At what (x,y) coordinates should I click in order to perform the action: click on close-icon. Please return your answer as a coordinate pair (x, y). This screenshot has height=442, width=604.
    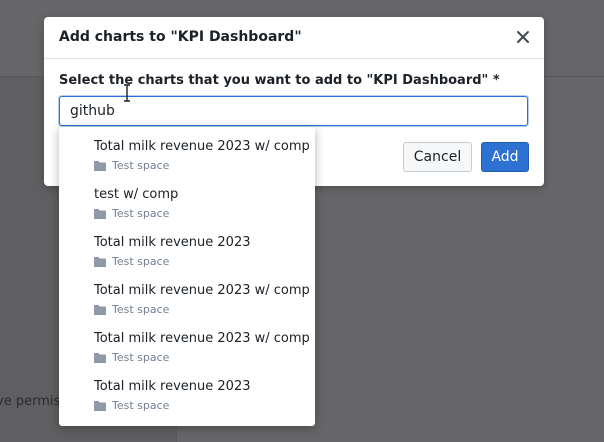
    Looking at the image, I should click on (523, 37).